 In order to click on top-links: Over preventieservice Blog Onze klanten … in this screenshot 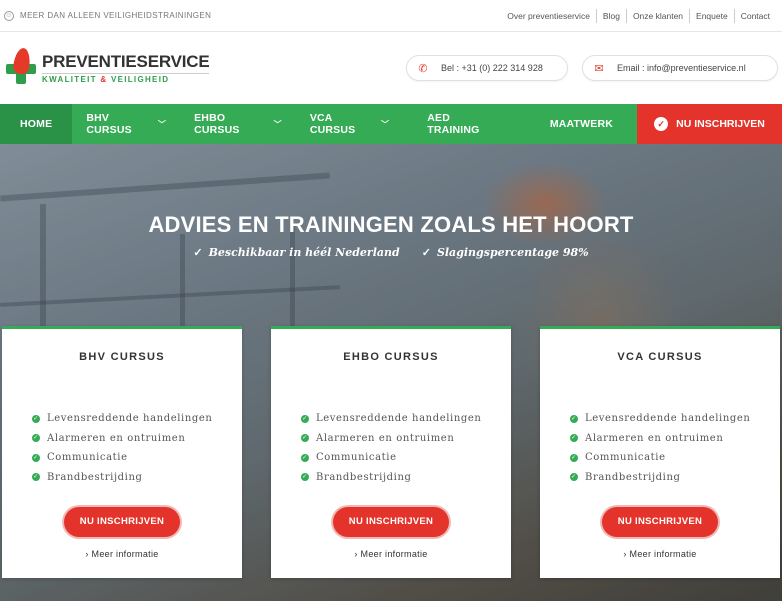, I will do `click(638, 15)`.